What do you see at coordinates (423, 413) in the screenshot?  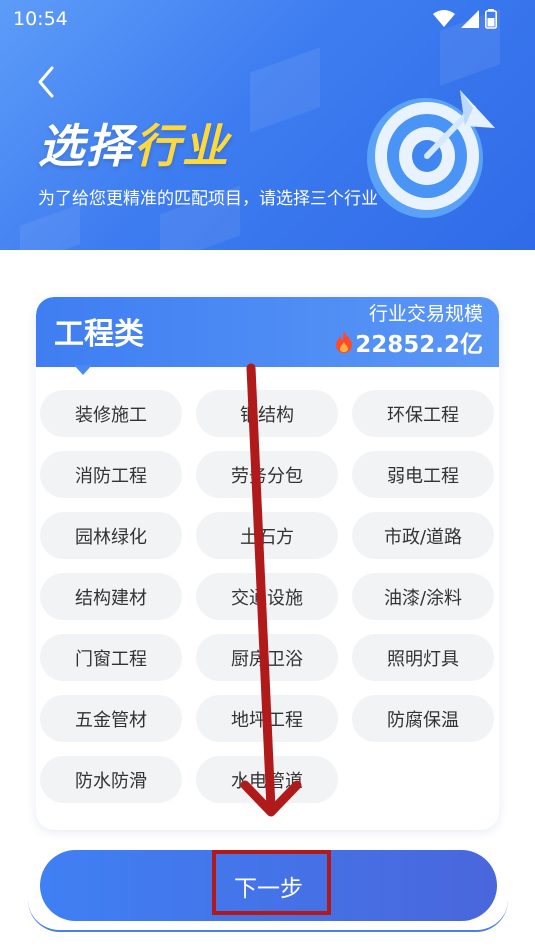 I see `industry-tag: 环保工程` at bounding box center [423, 413].